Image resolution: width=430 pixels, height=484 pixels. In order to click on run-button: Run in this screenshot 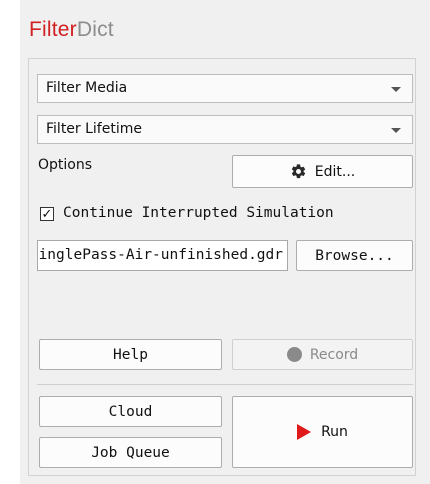, I will do `click(322, 432)`.